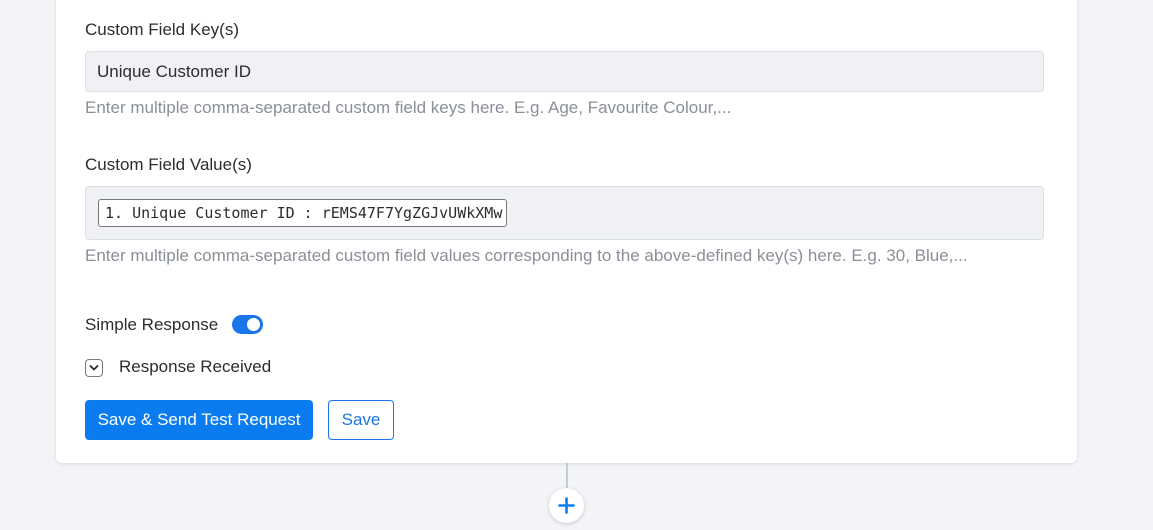  I want to click on response-received-expander, so click(94, 368).